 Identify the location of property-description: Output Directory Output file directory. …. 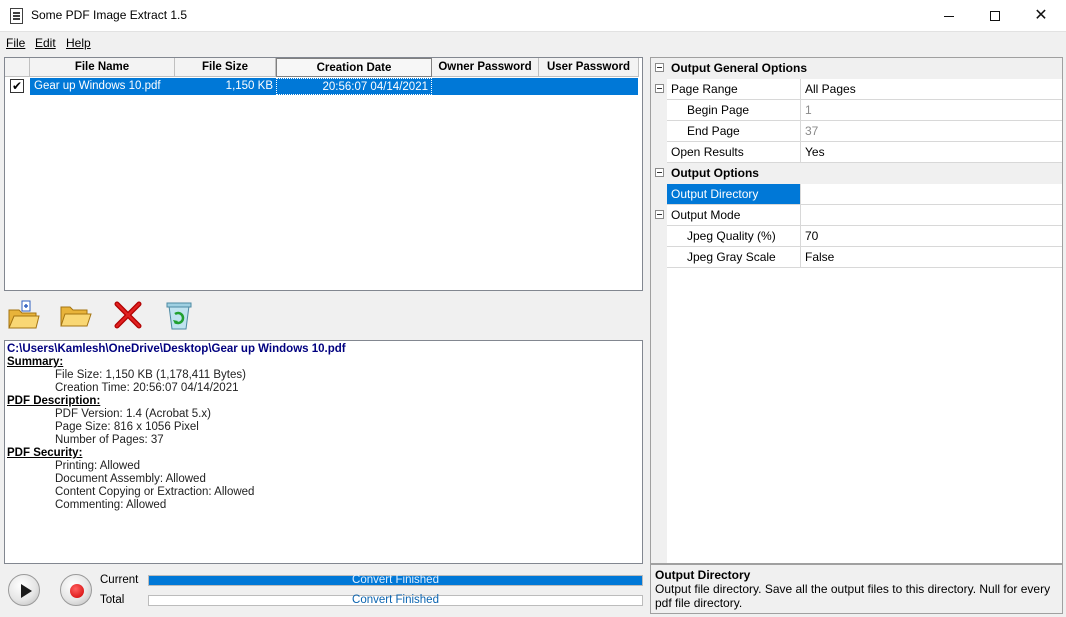
(856, 589).